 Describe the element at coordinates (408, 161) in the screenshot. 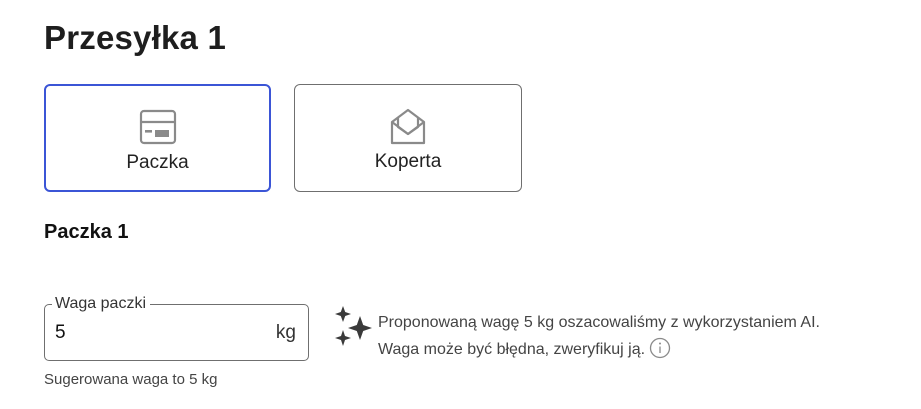

I see `shipment-type-label: Koperta` at that location.